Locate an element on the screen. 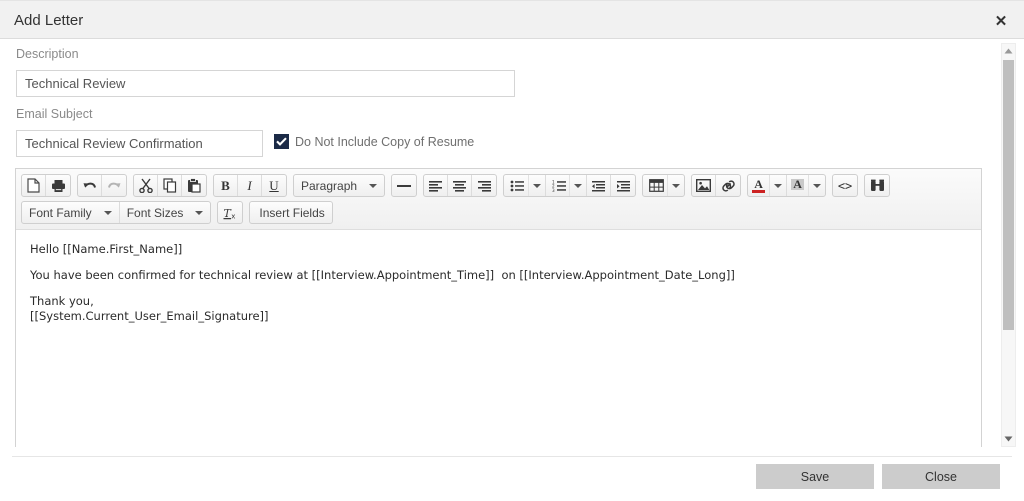  source-code-label: <> is located at coordinates (845, 185).